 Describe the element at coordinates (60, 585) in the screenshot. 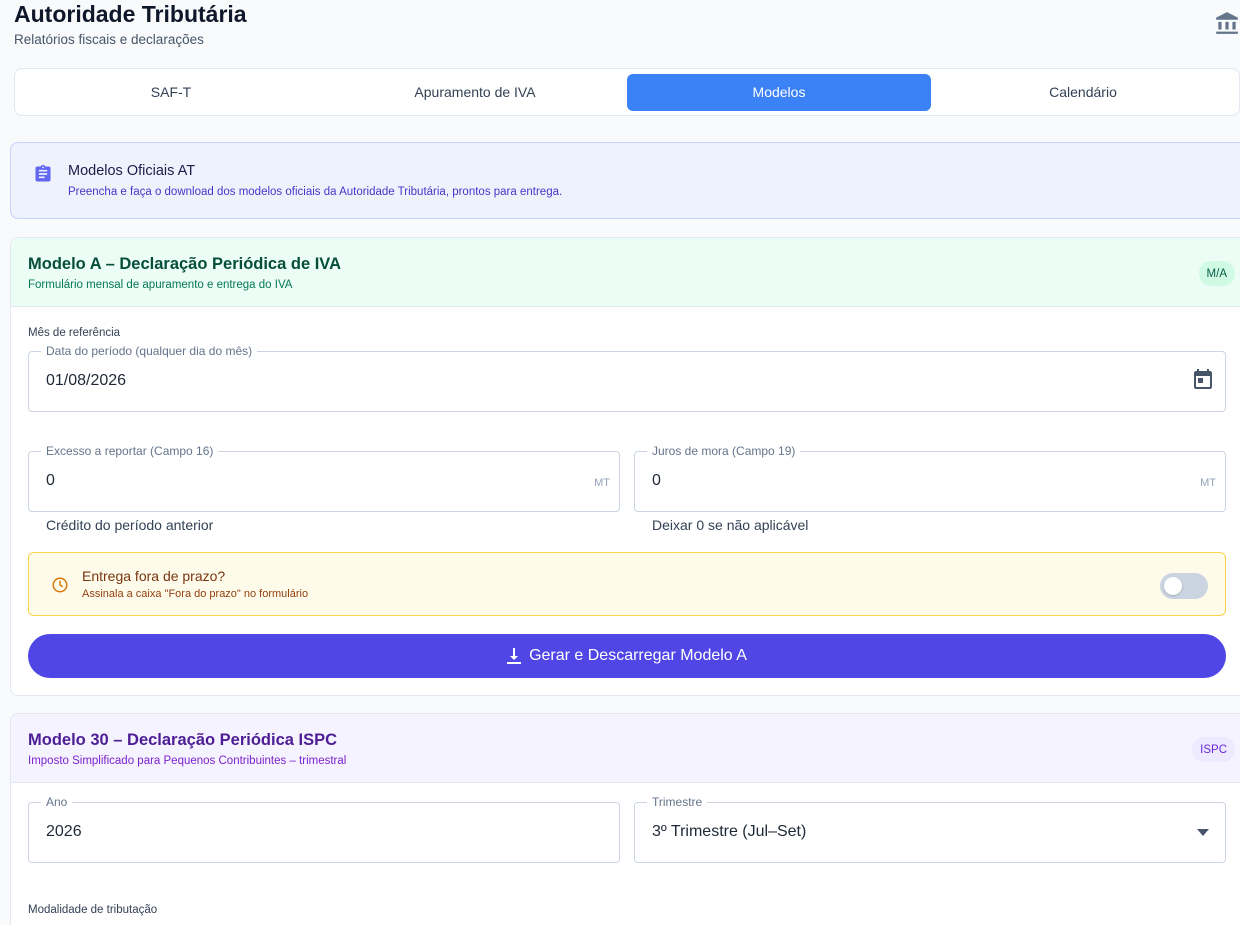

I see `clock-icon` at that location.